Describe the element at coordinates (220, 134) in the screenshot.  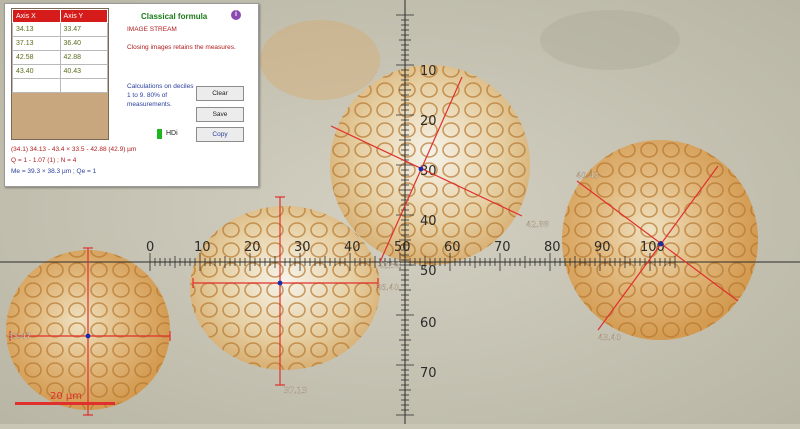
I see `copy-button: Copy` at that location.